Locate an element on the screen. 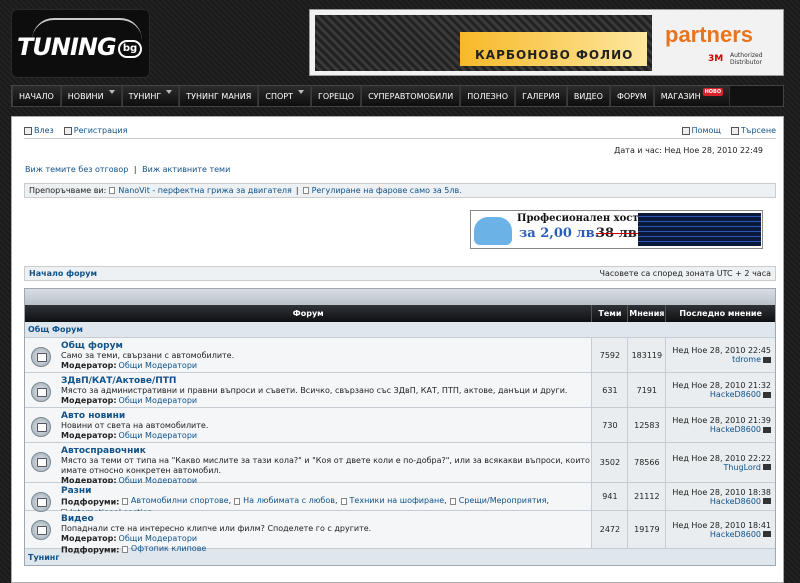 Image resolution: width=800 pixels, height=583 pixels. header-posts: Мнения is located at coordinates (646, 313).